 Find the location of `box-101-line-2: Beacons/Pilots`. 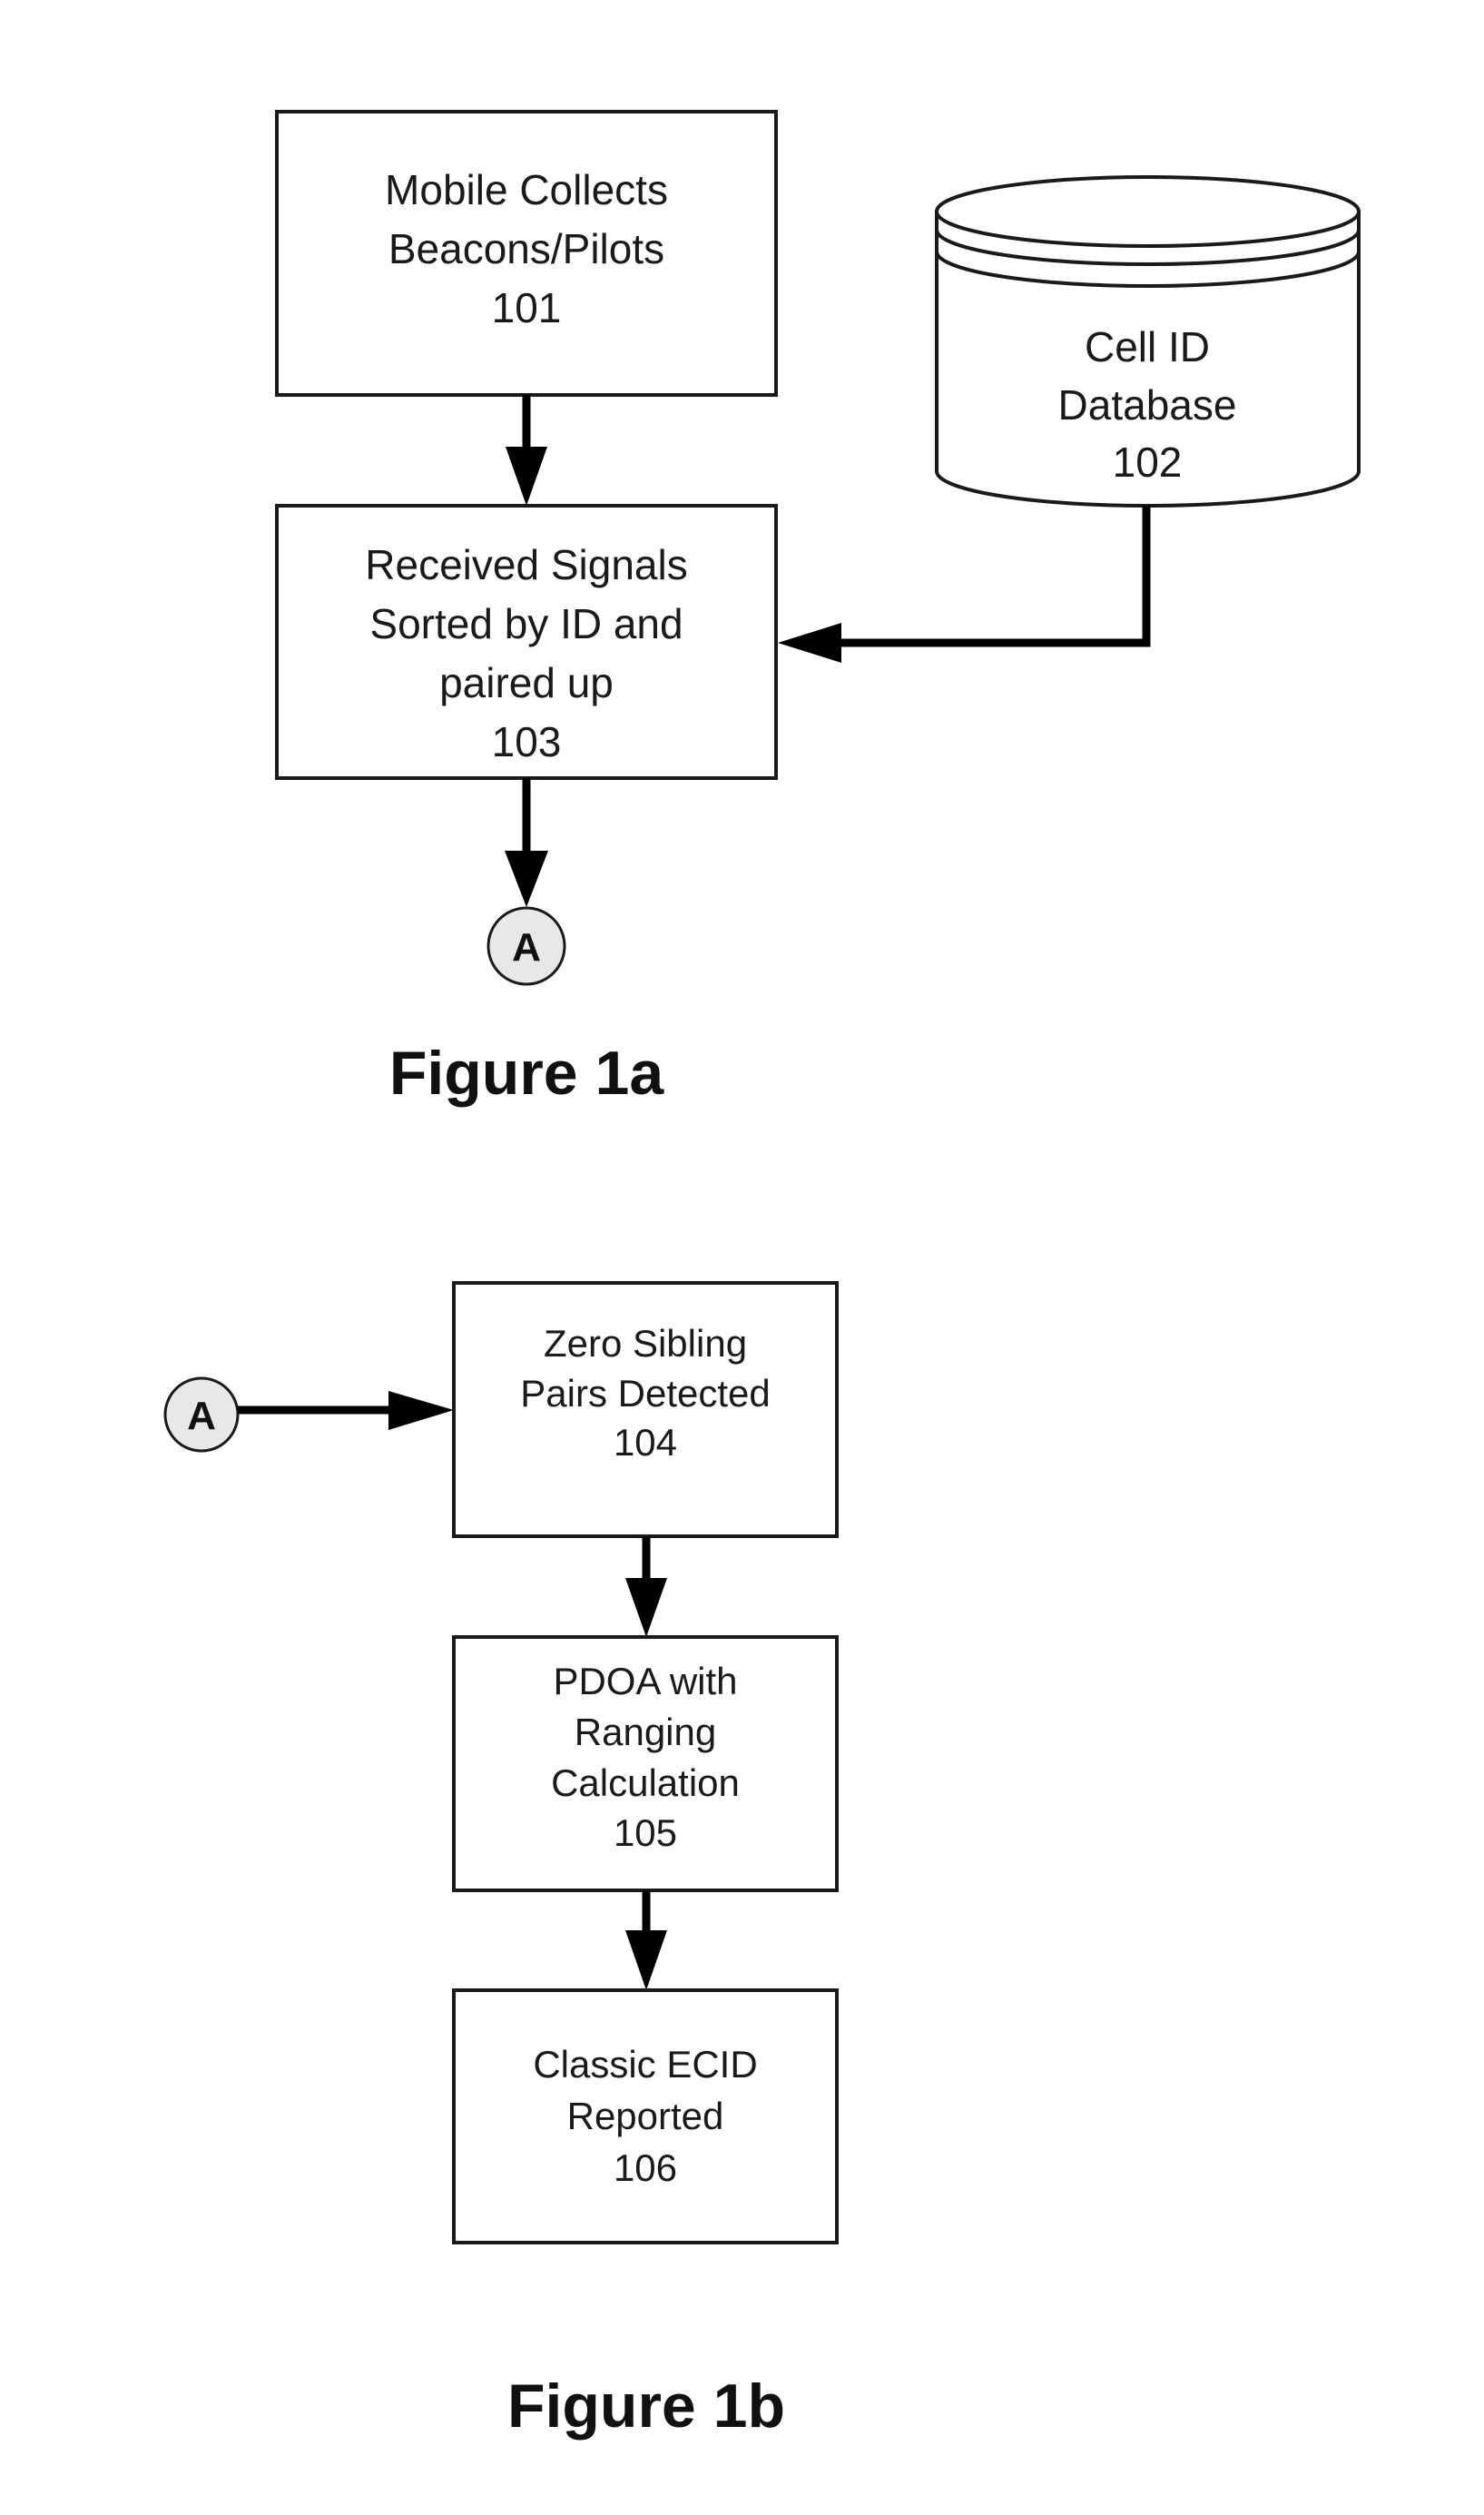

box-101-line-2: Beacons/Pilots is located at coordinates (526, 248).